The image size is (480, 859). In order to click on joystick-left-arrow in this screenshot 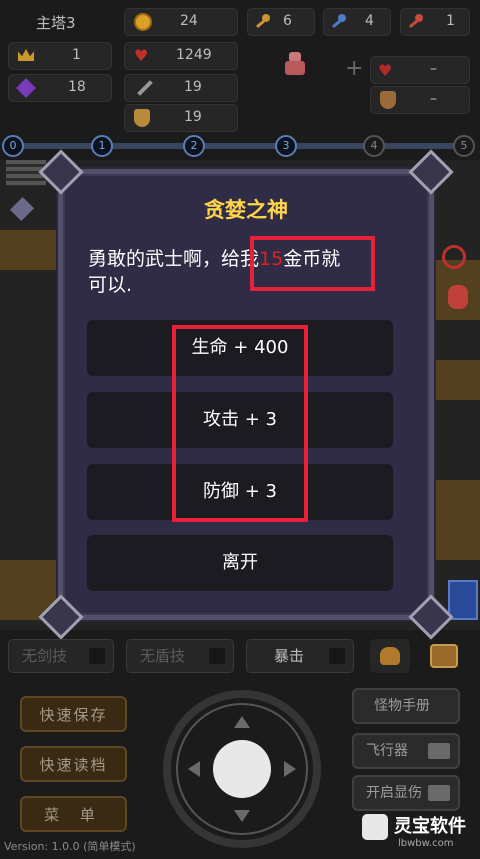, I will do `click(194, 769)`.